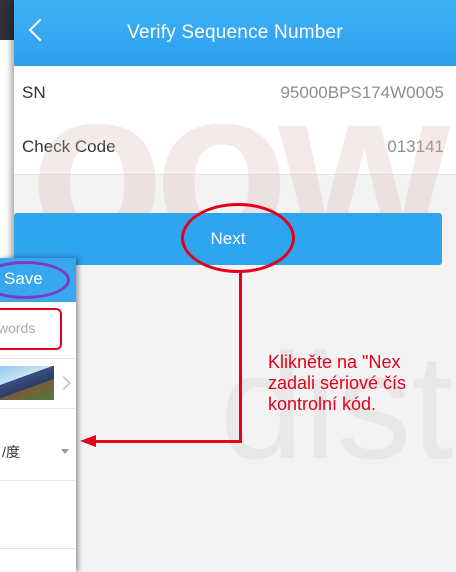  What do you see at coordinates (64, 383) in the screenshot?
I see `chevron-right-icon` at bounding box center [64, 383].